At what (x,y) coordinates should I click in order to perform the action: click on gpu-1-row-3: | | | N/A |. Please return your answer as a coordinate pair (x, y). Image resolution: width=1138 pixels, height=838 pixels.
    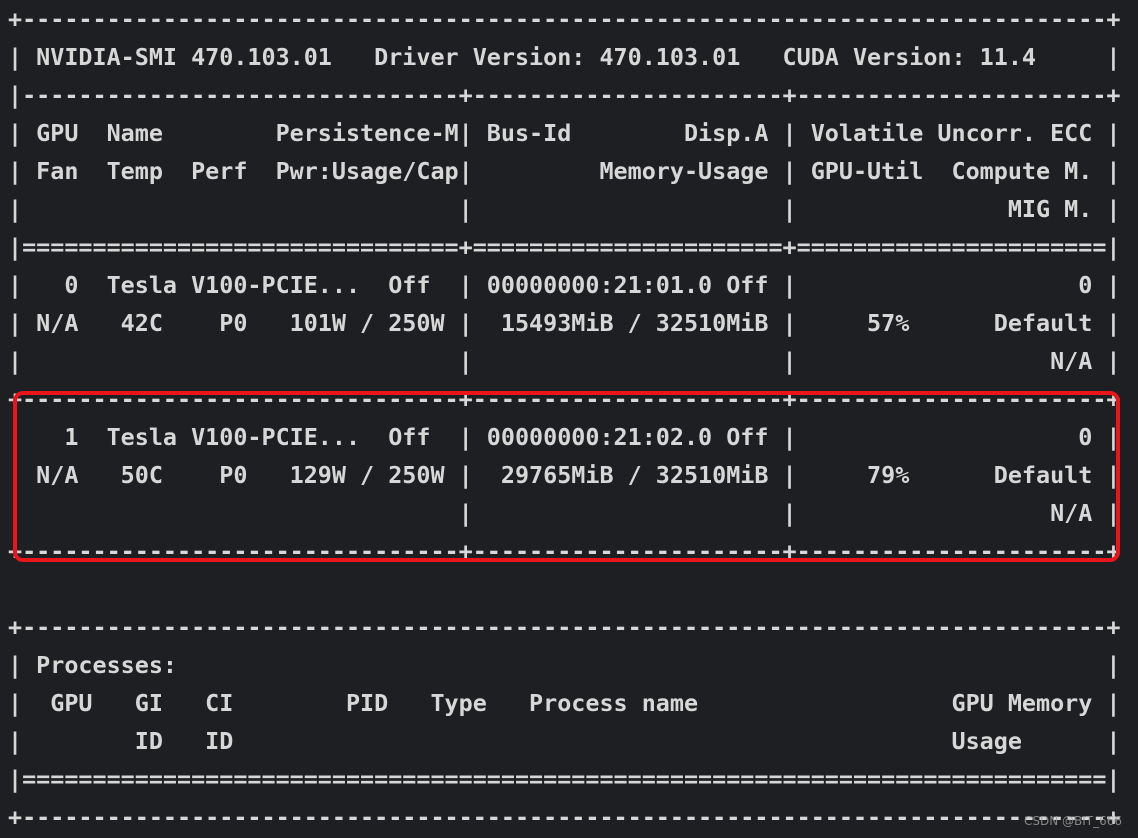
    Looking at the image, I should click on (564, 513).